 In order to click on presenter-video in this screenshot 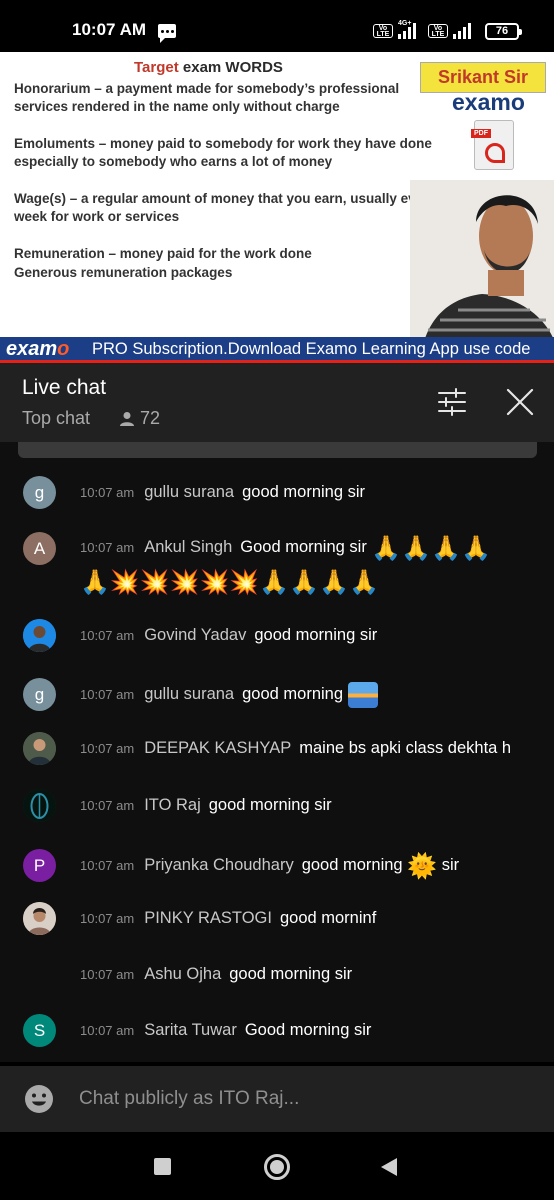, I will do `click(482, 271)`.